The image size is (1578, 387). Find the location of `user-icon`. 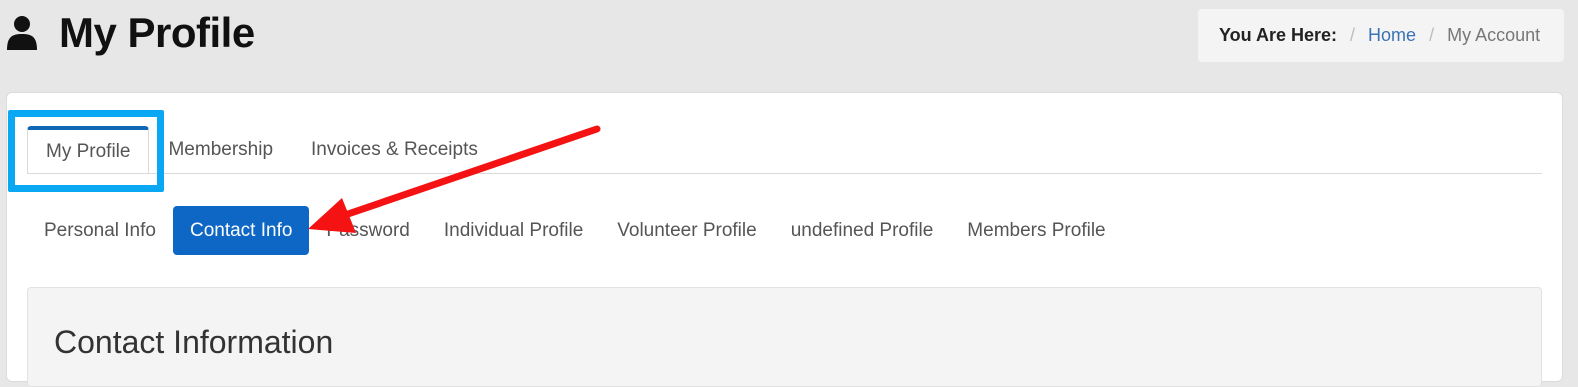

user-icon is located at coordinates (22, 33).